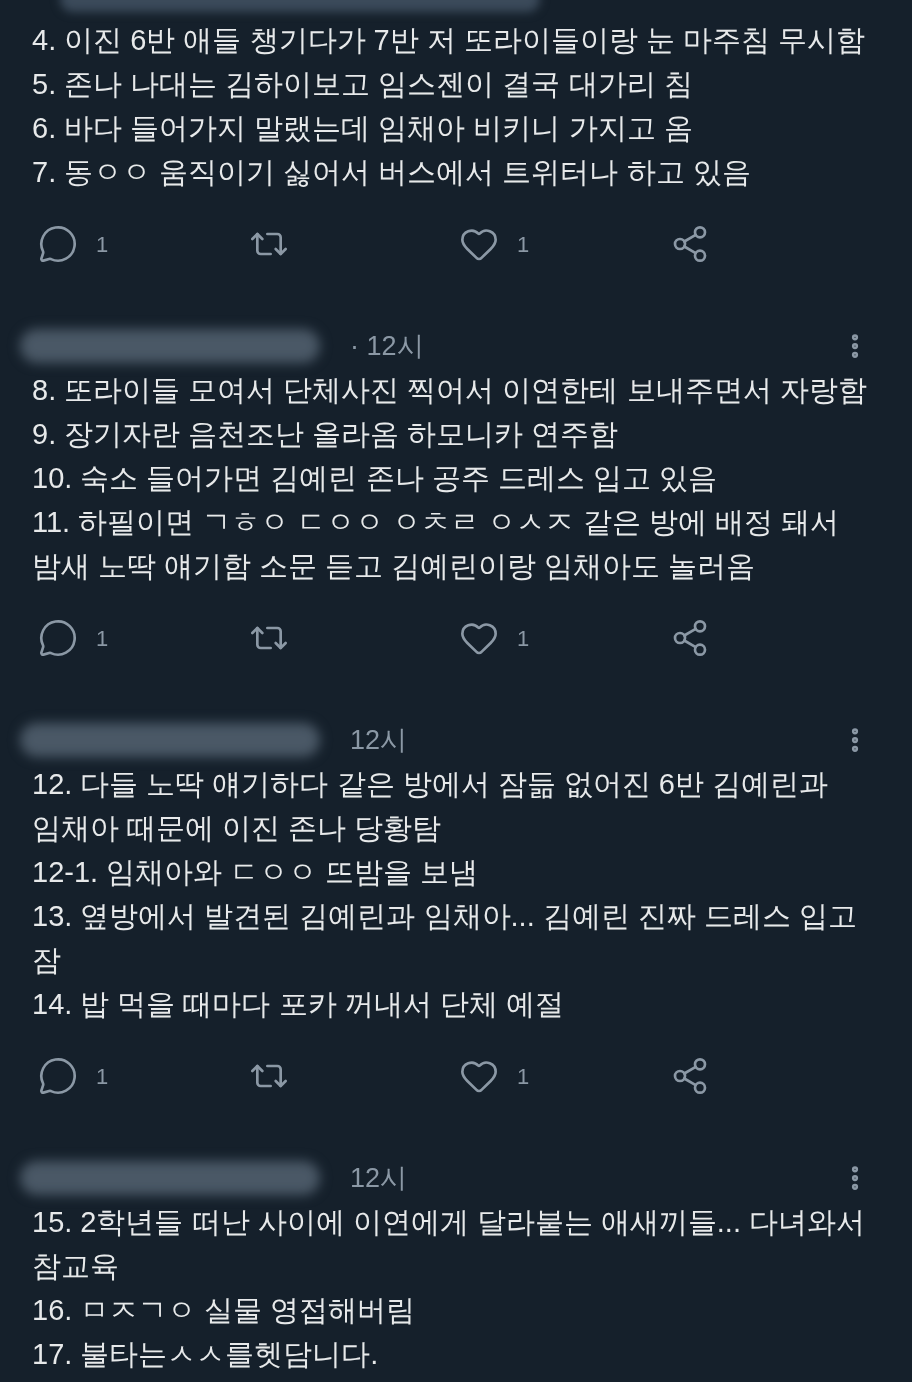 This screenshot has height=1382, width=912. I want to click on tweet-text: 12. 다들 노딱 얘기하다 같은 방에서 잠듦 없어진 6반 김예린과 임채아 때문에 이진 존나 당황탐, so click(430, 806).